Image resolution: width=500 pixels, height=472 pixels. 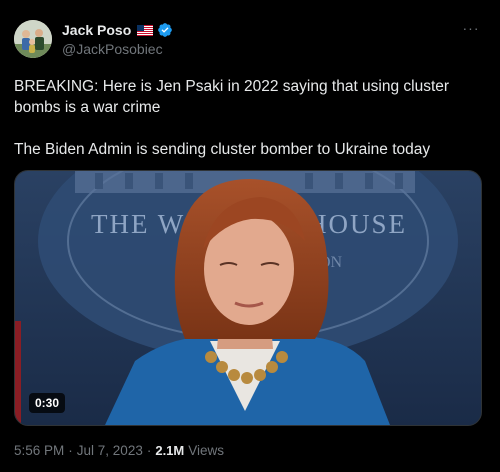 I want to click on display-name: Jack Poso, so click(x=96, y=30).